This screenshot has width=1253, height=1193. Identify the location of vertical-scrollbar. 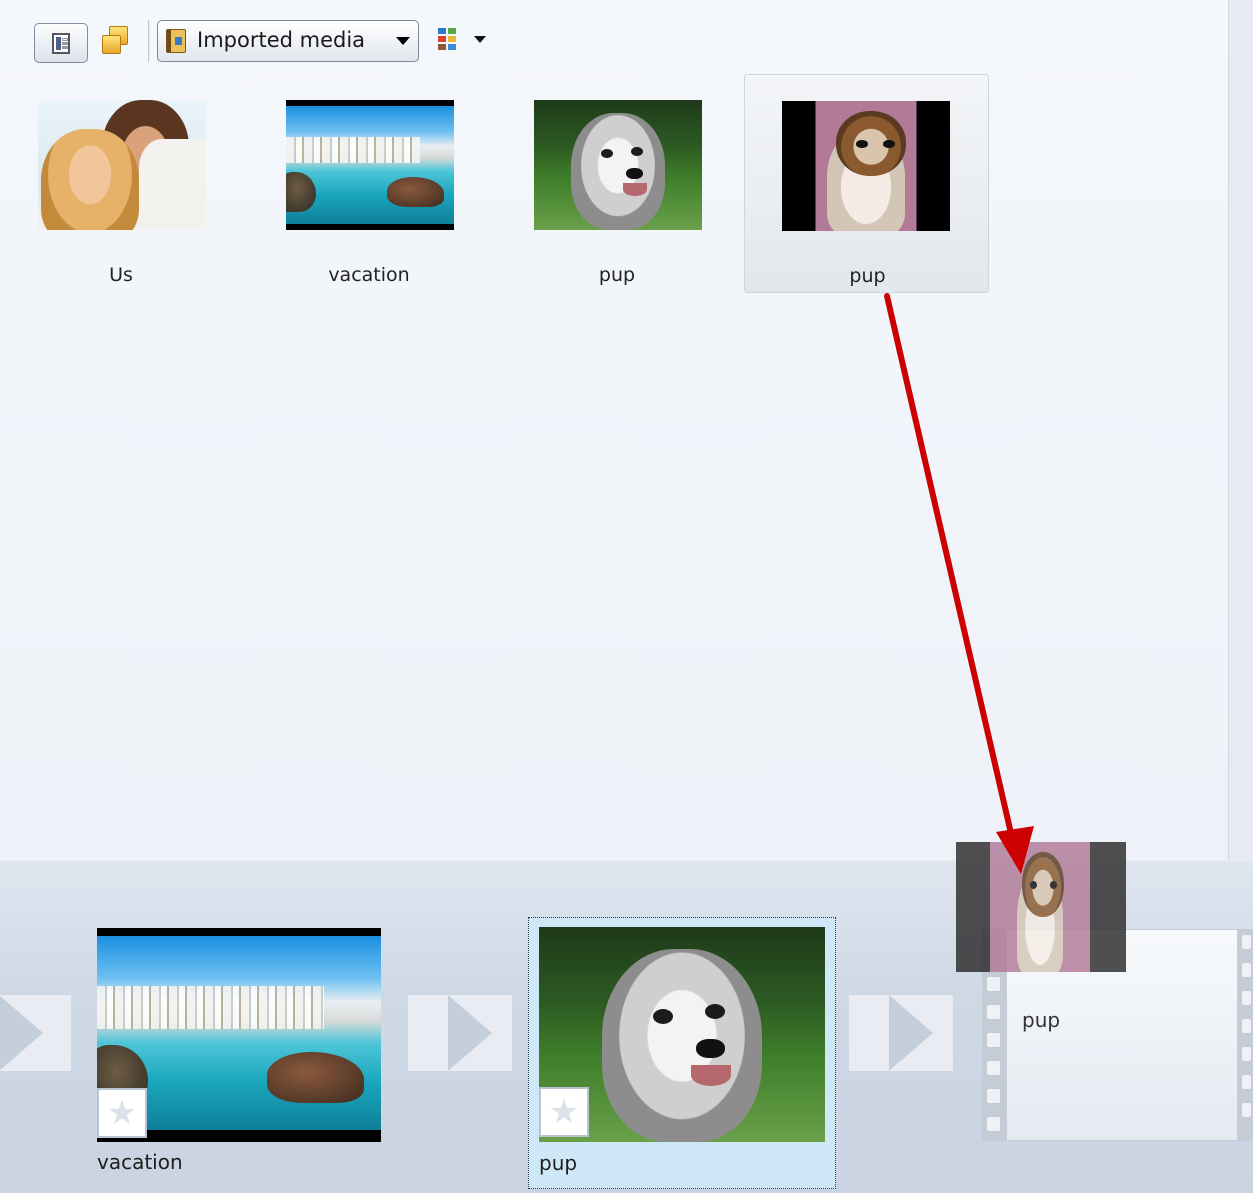
(1240, 430).